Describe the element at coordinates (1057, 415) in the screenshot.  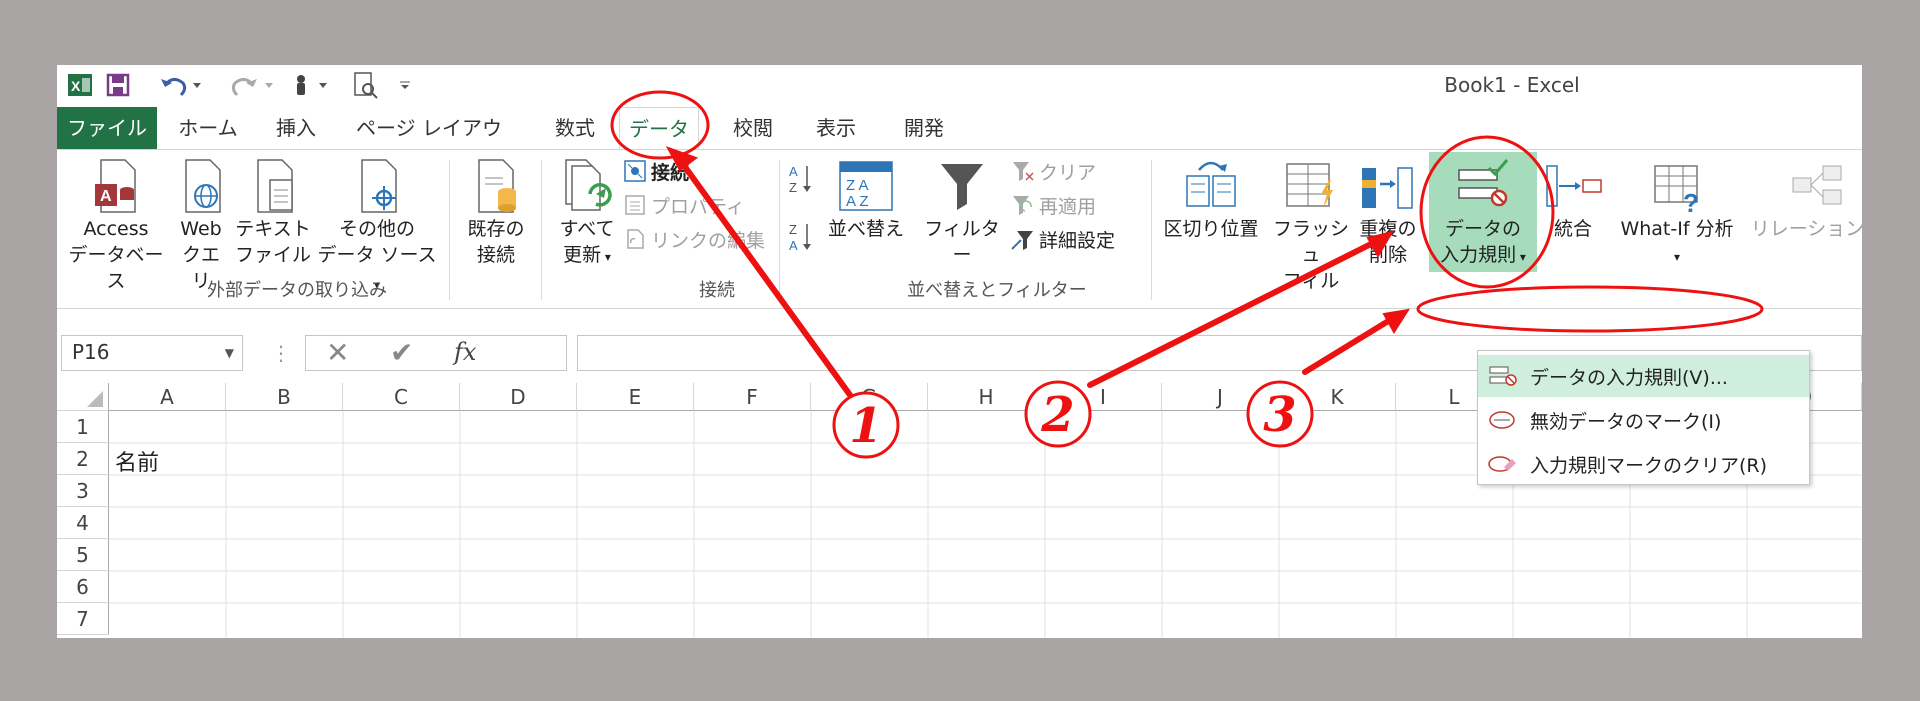
I see `step-2-number: 2` at that location.